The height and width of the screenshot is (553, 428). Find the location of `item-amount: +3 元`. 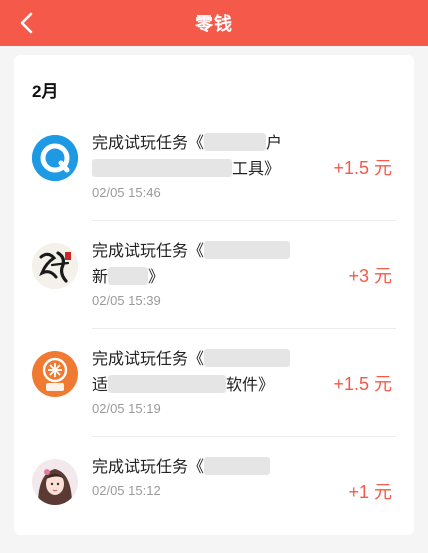

item-amount: +3 元 is located at coordinates (370, 276).